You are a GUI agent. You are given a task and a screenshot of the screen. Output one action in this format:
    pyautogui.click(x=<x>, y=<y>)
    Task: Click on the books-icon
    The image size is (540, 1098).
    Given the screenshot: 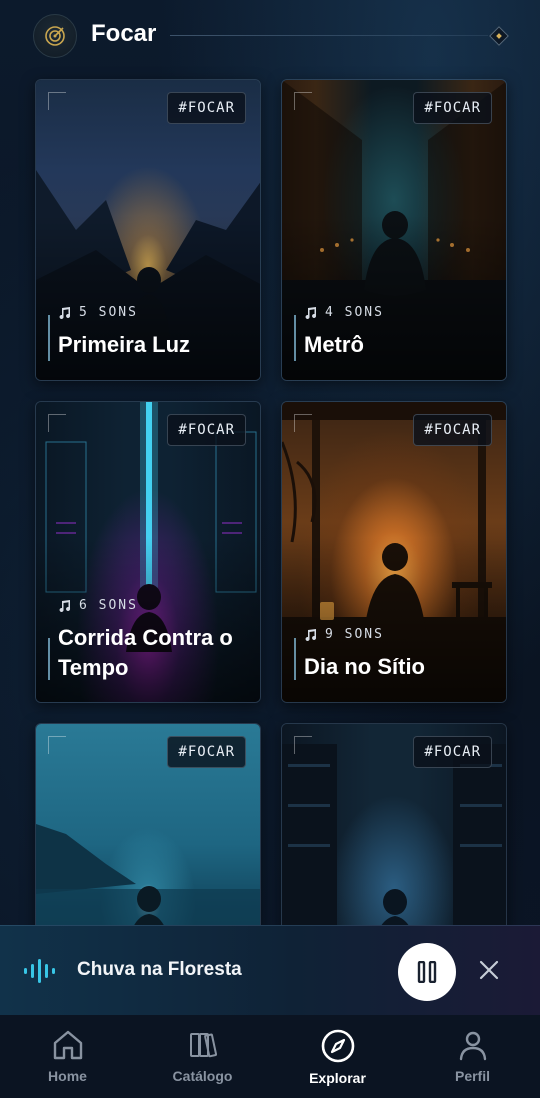 What is the action you would take?
    pyautogui.click(x=203, y=1045)
    